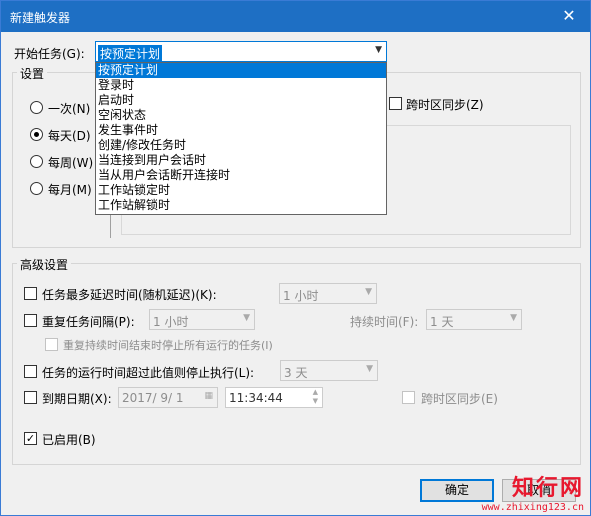 Image resolution: width=591 pixels, height=516 pixels. Describe the element at coordinates (241, 100) in the screenshot. I see `dropdown-option: 启动时` at that location.